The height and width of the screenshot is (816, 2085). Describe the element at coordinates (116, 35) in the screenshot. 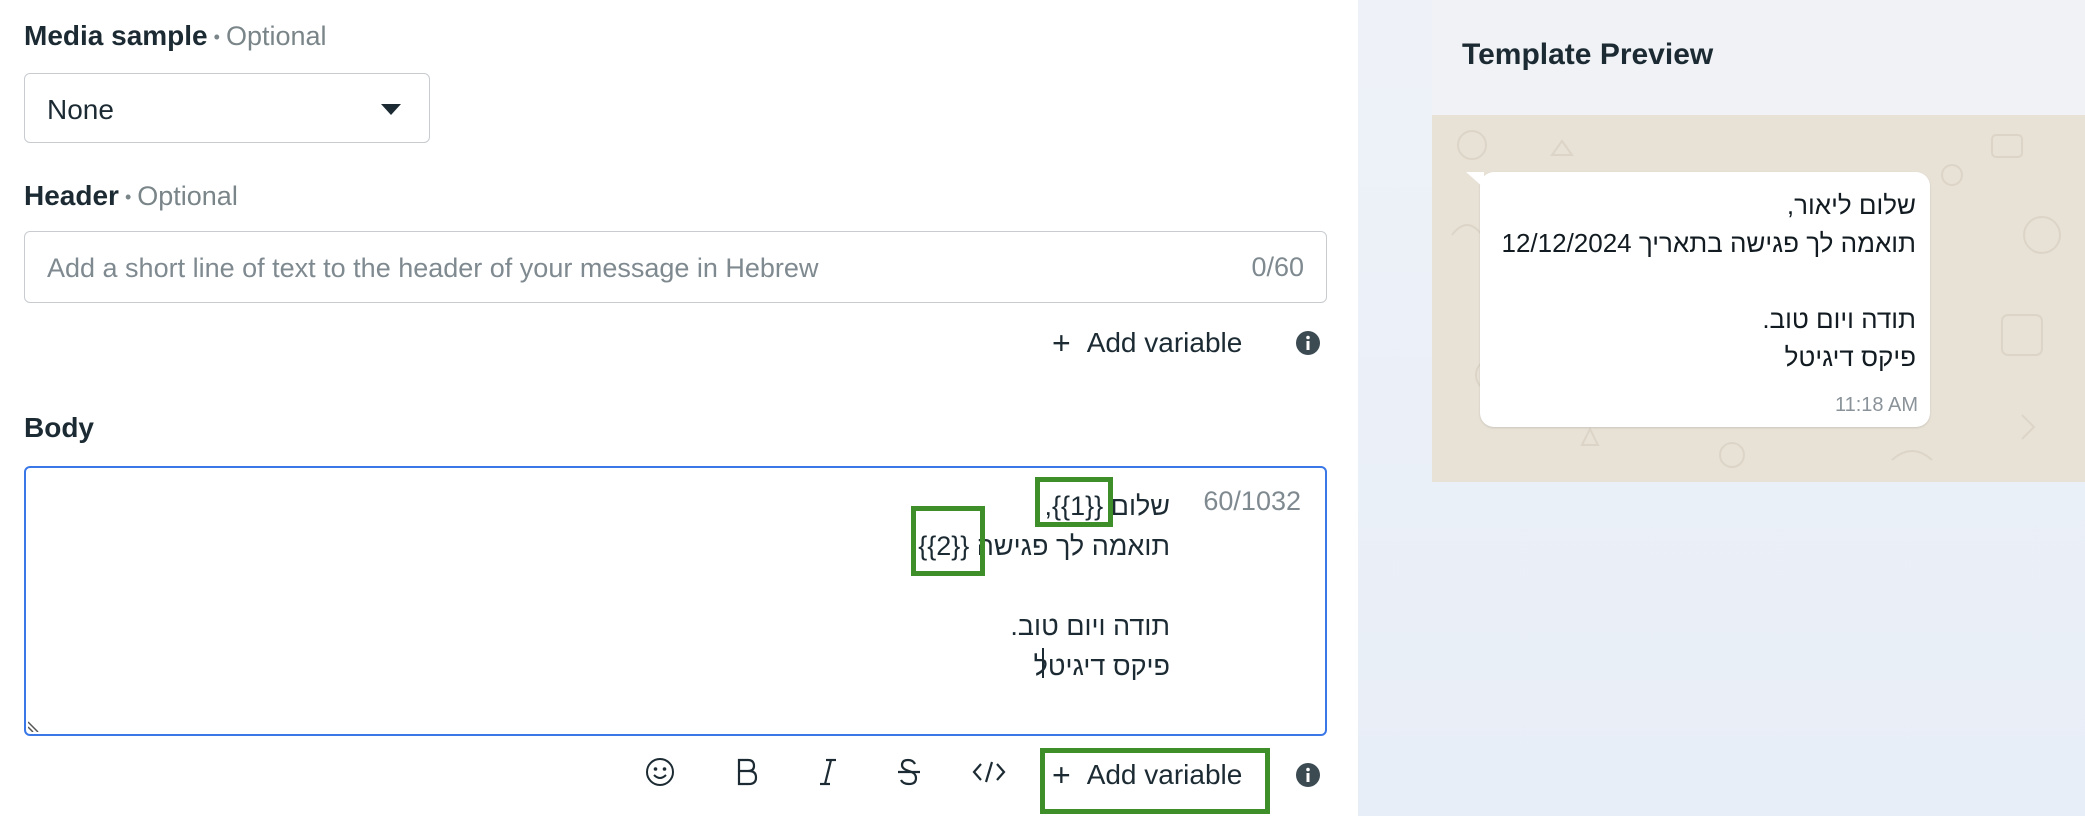

I see `media-sample-title: Media sample` at that location.